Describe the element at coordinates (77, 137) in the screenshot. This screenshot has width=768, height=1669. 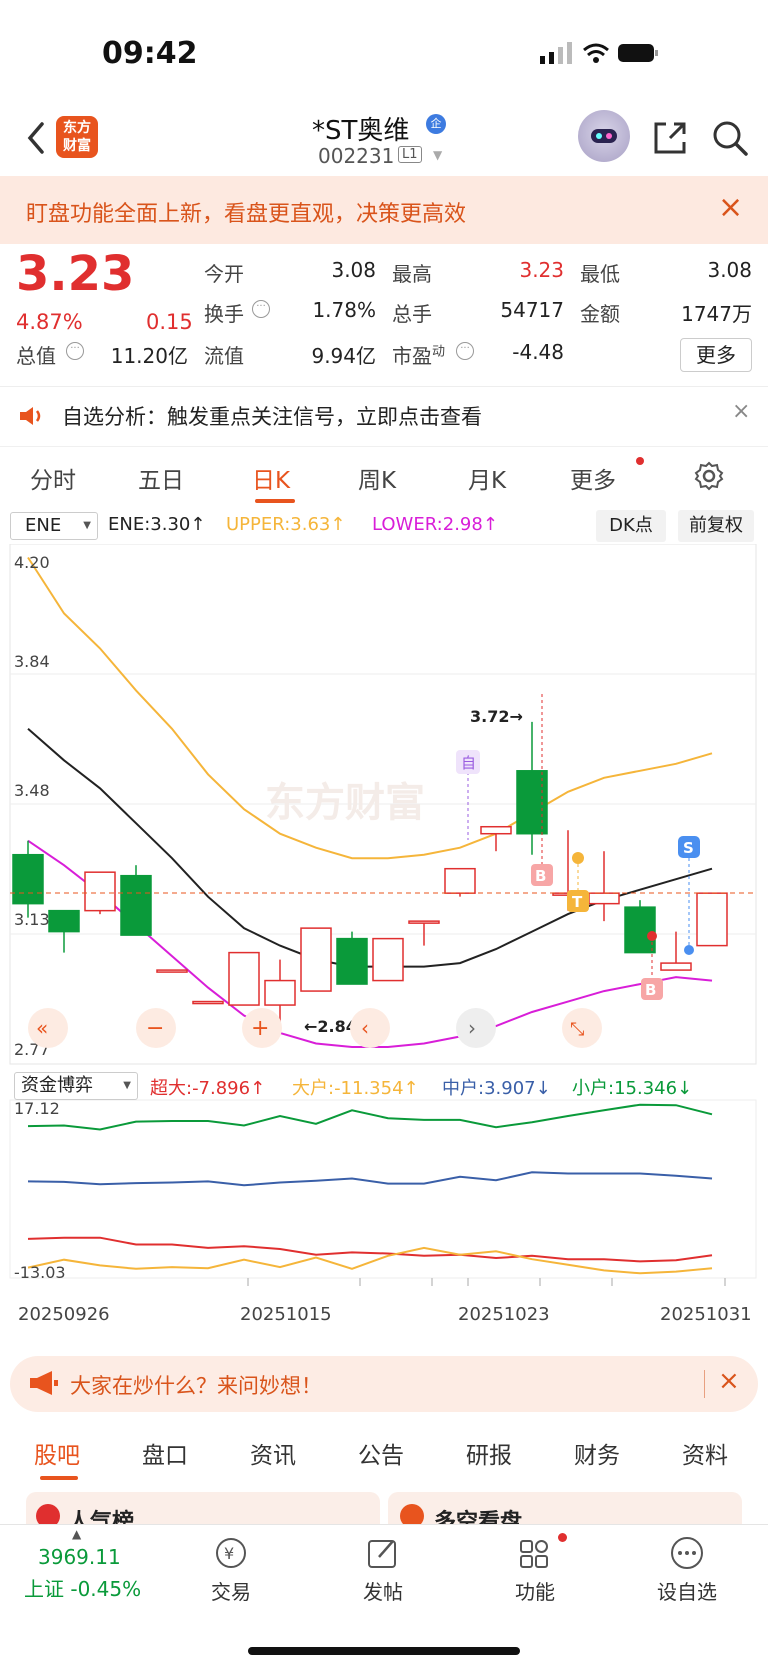
I see `app-logo: 东方 财富` at that location.